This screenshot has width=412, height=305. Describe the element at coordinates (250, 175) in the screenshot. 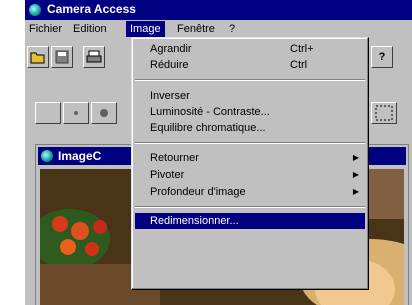

I see `menu-item-pivoter: Pivoter ▶` at that location.